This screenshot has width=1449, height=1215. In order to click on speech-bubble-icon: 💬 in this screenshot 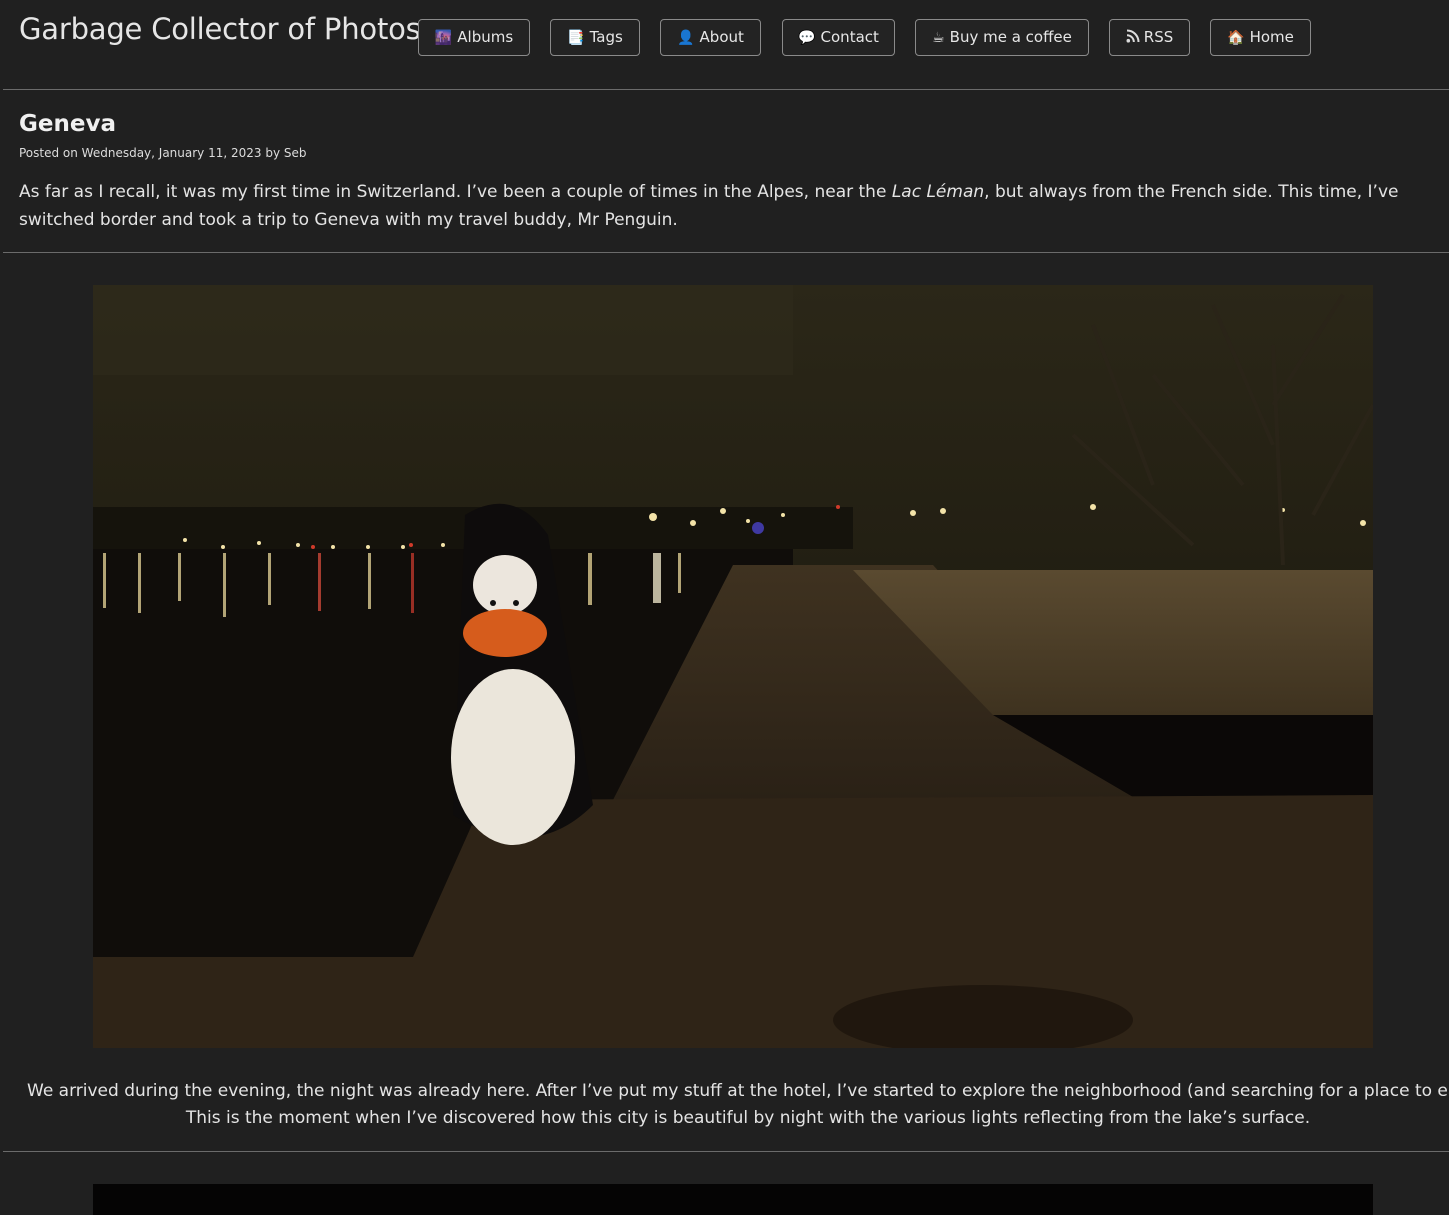, I will do `click(807, 38)`.